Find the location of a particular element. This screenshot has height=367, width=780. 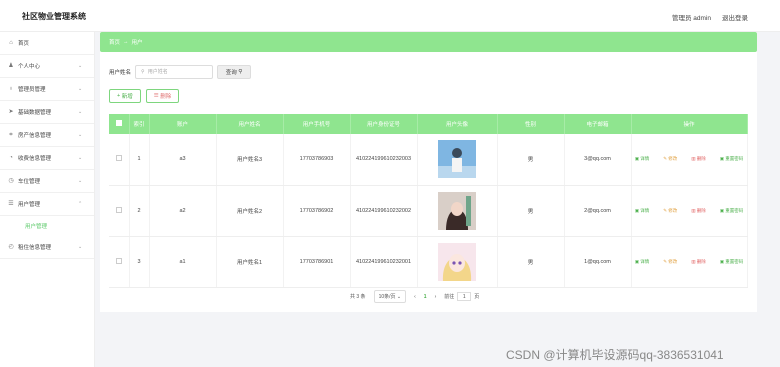

sidebar-subitem-user-manage: 用户管理 is located at coordinates (47, 226).